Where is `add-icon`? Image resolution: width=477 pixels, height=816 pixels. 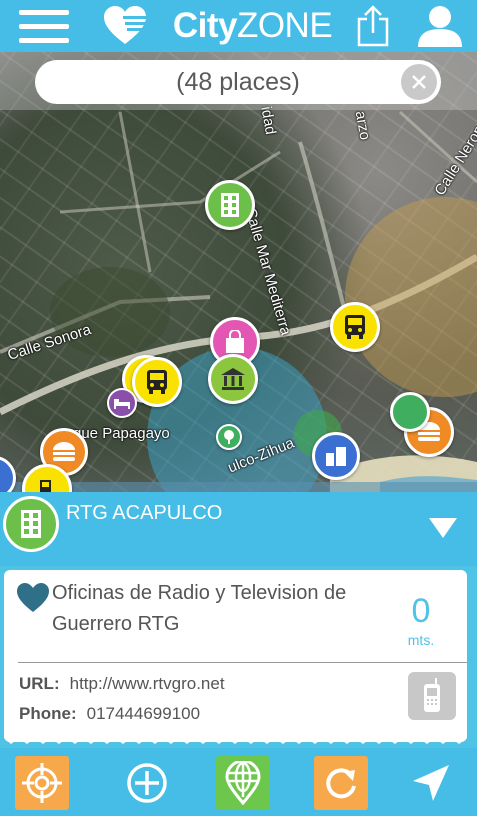
add-icon is located at coordinates (147, 783).